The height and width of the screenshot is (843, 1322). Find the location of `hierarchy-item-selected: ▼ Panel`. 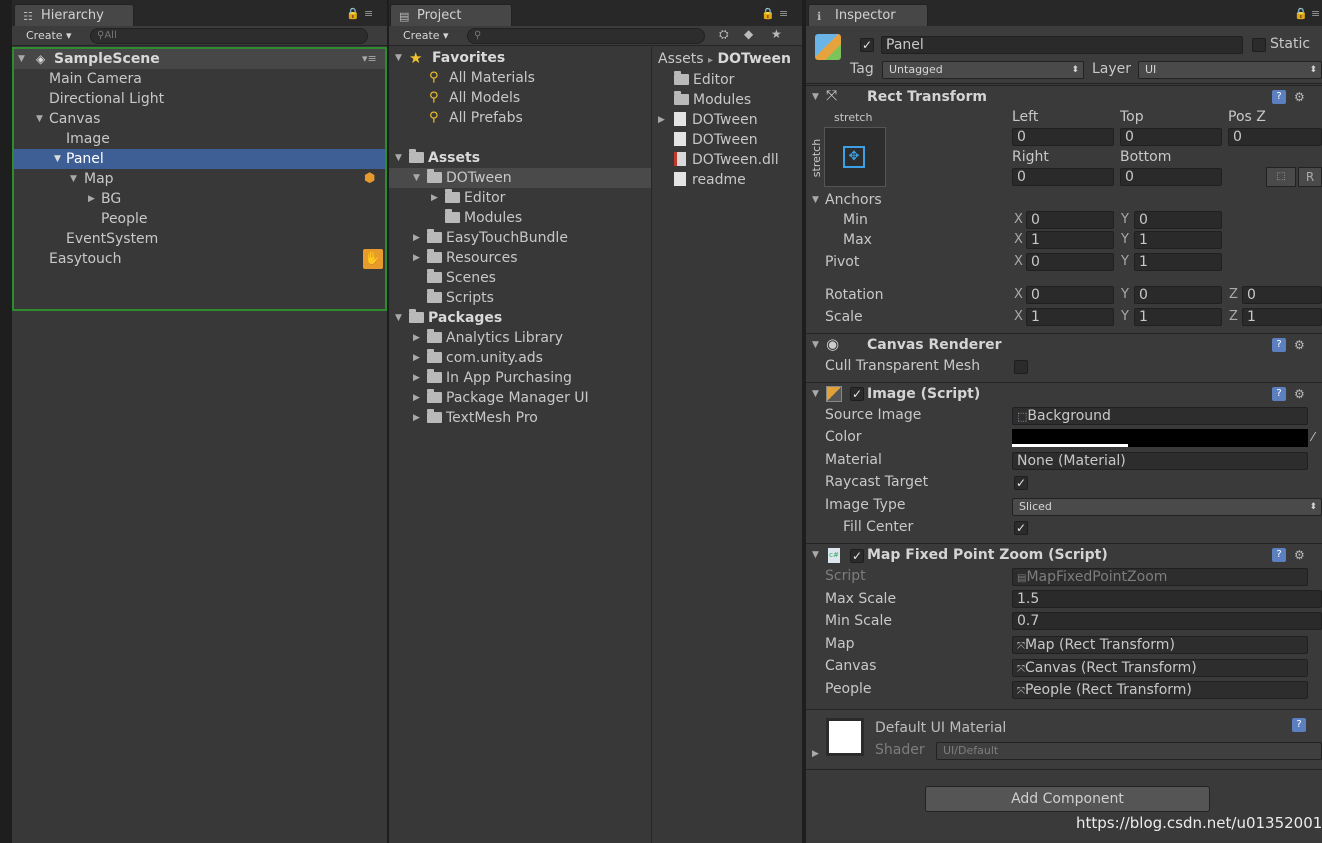

hierarchy-item-selected: ▼ Panel is located at coordinates (199, 159).